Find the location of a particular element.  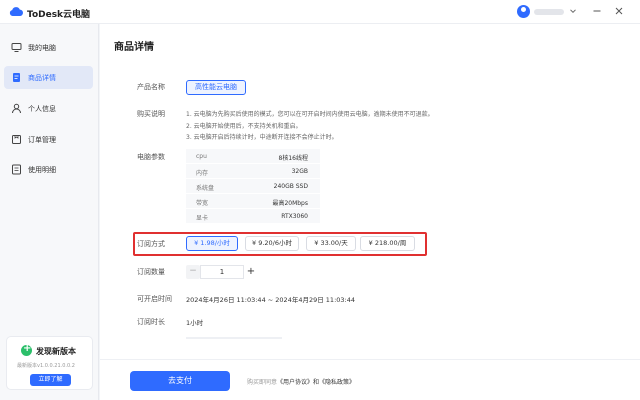

update-version: 最新版本v1.0.0.21.0.0.2 is located at coordinates (46, 366).